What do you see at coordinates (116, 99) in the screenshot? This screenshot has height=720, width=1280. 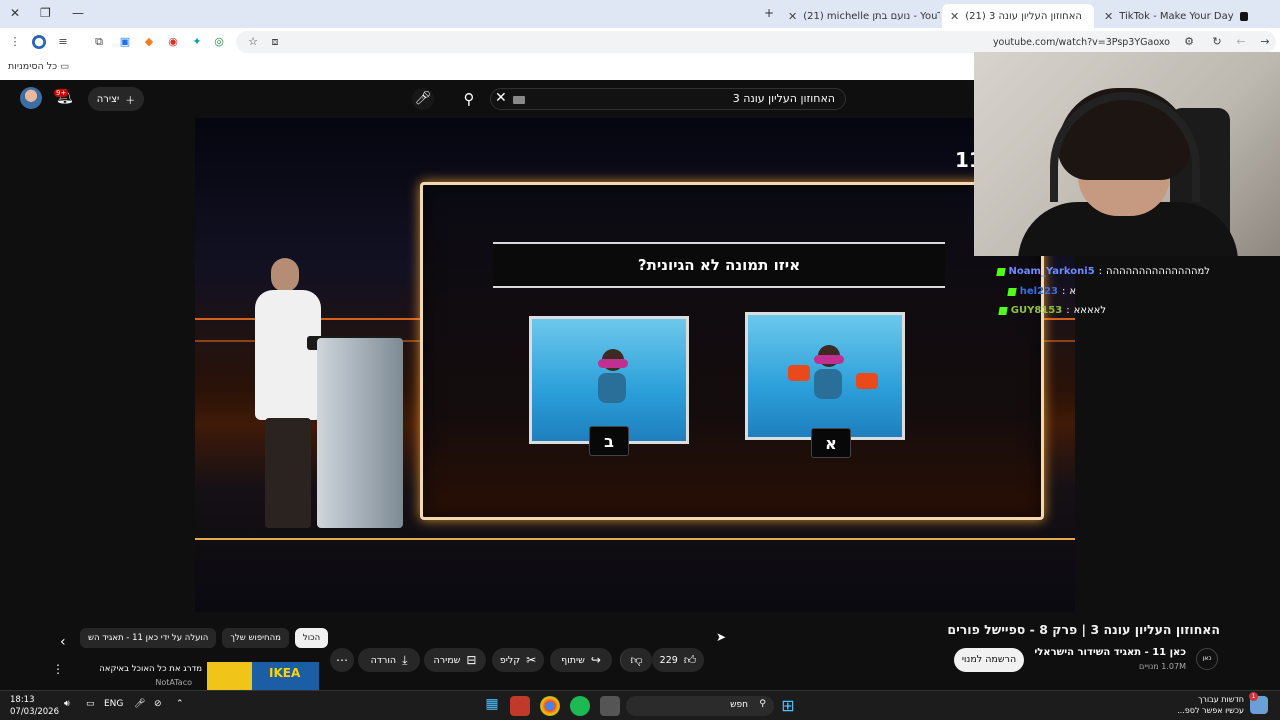 I see `create-button: יצירה ＋` at bounding box center [116, 99].